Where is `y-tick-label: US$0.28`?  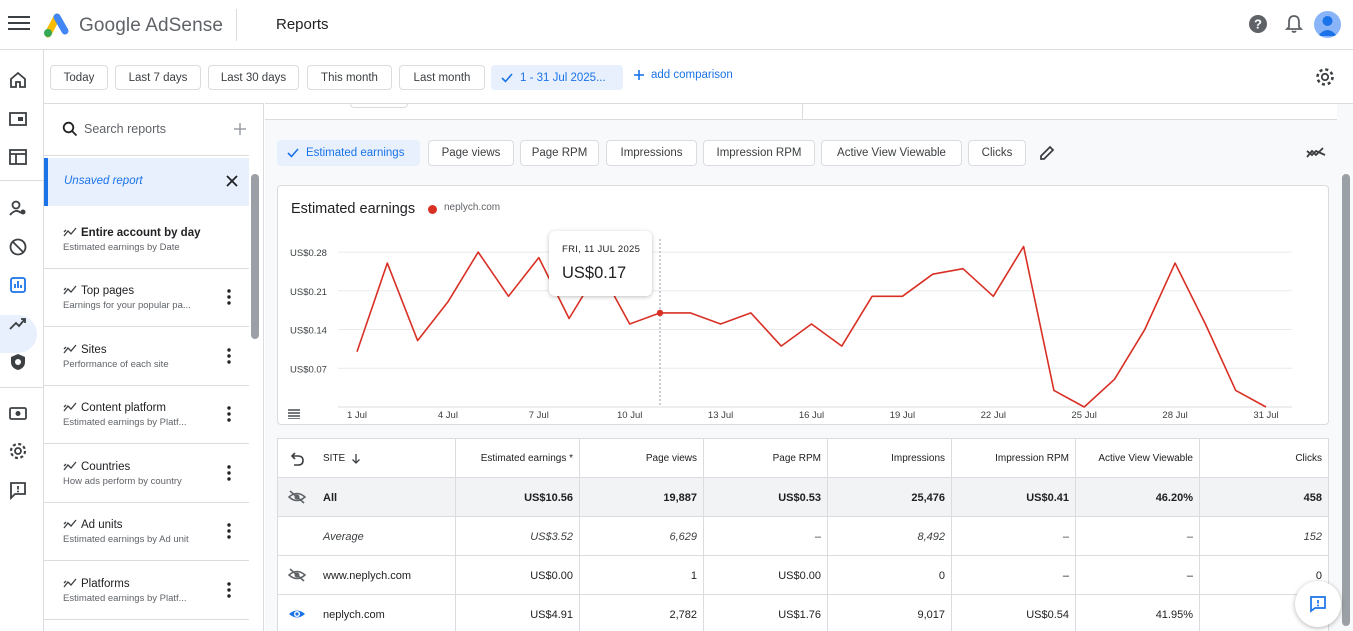
y-tick-label: US$0.28 is located at coordinates (308, 253).